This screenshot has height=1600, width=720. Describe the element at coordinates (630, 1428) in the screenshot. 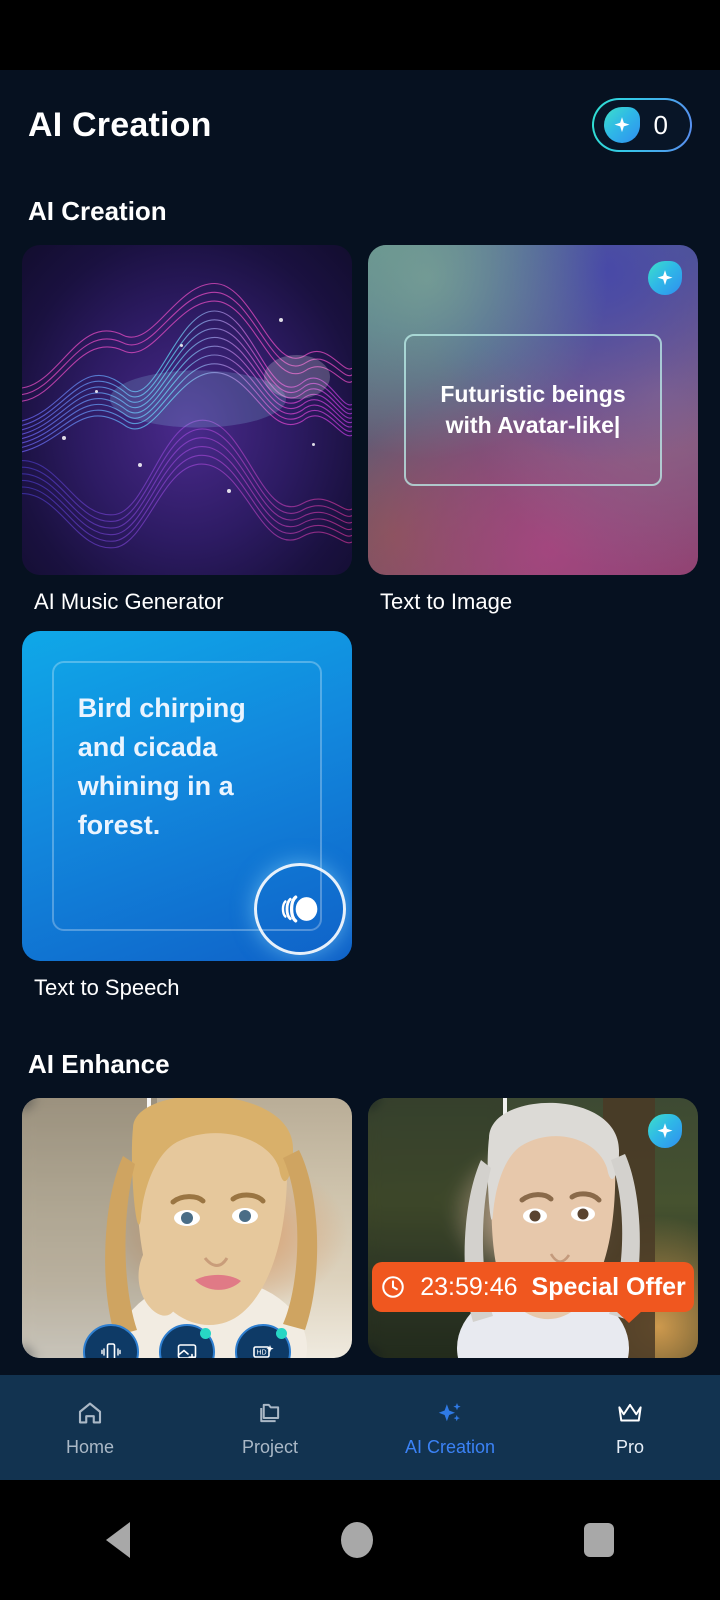

I see `tab-pro: Pro` at that location.